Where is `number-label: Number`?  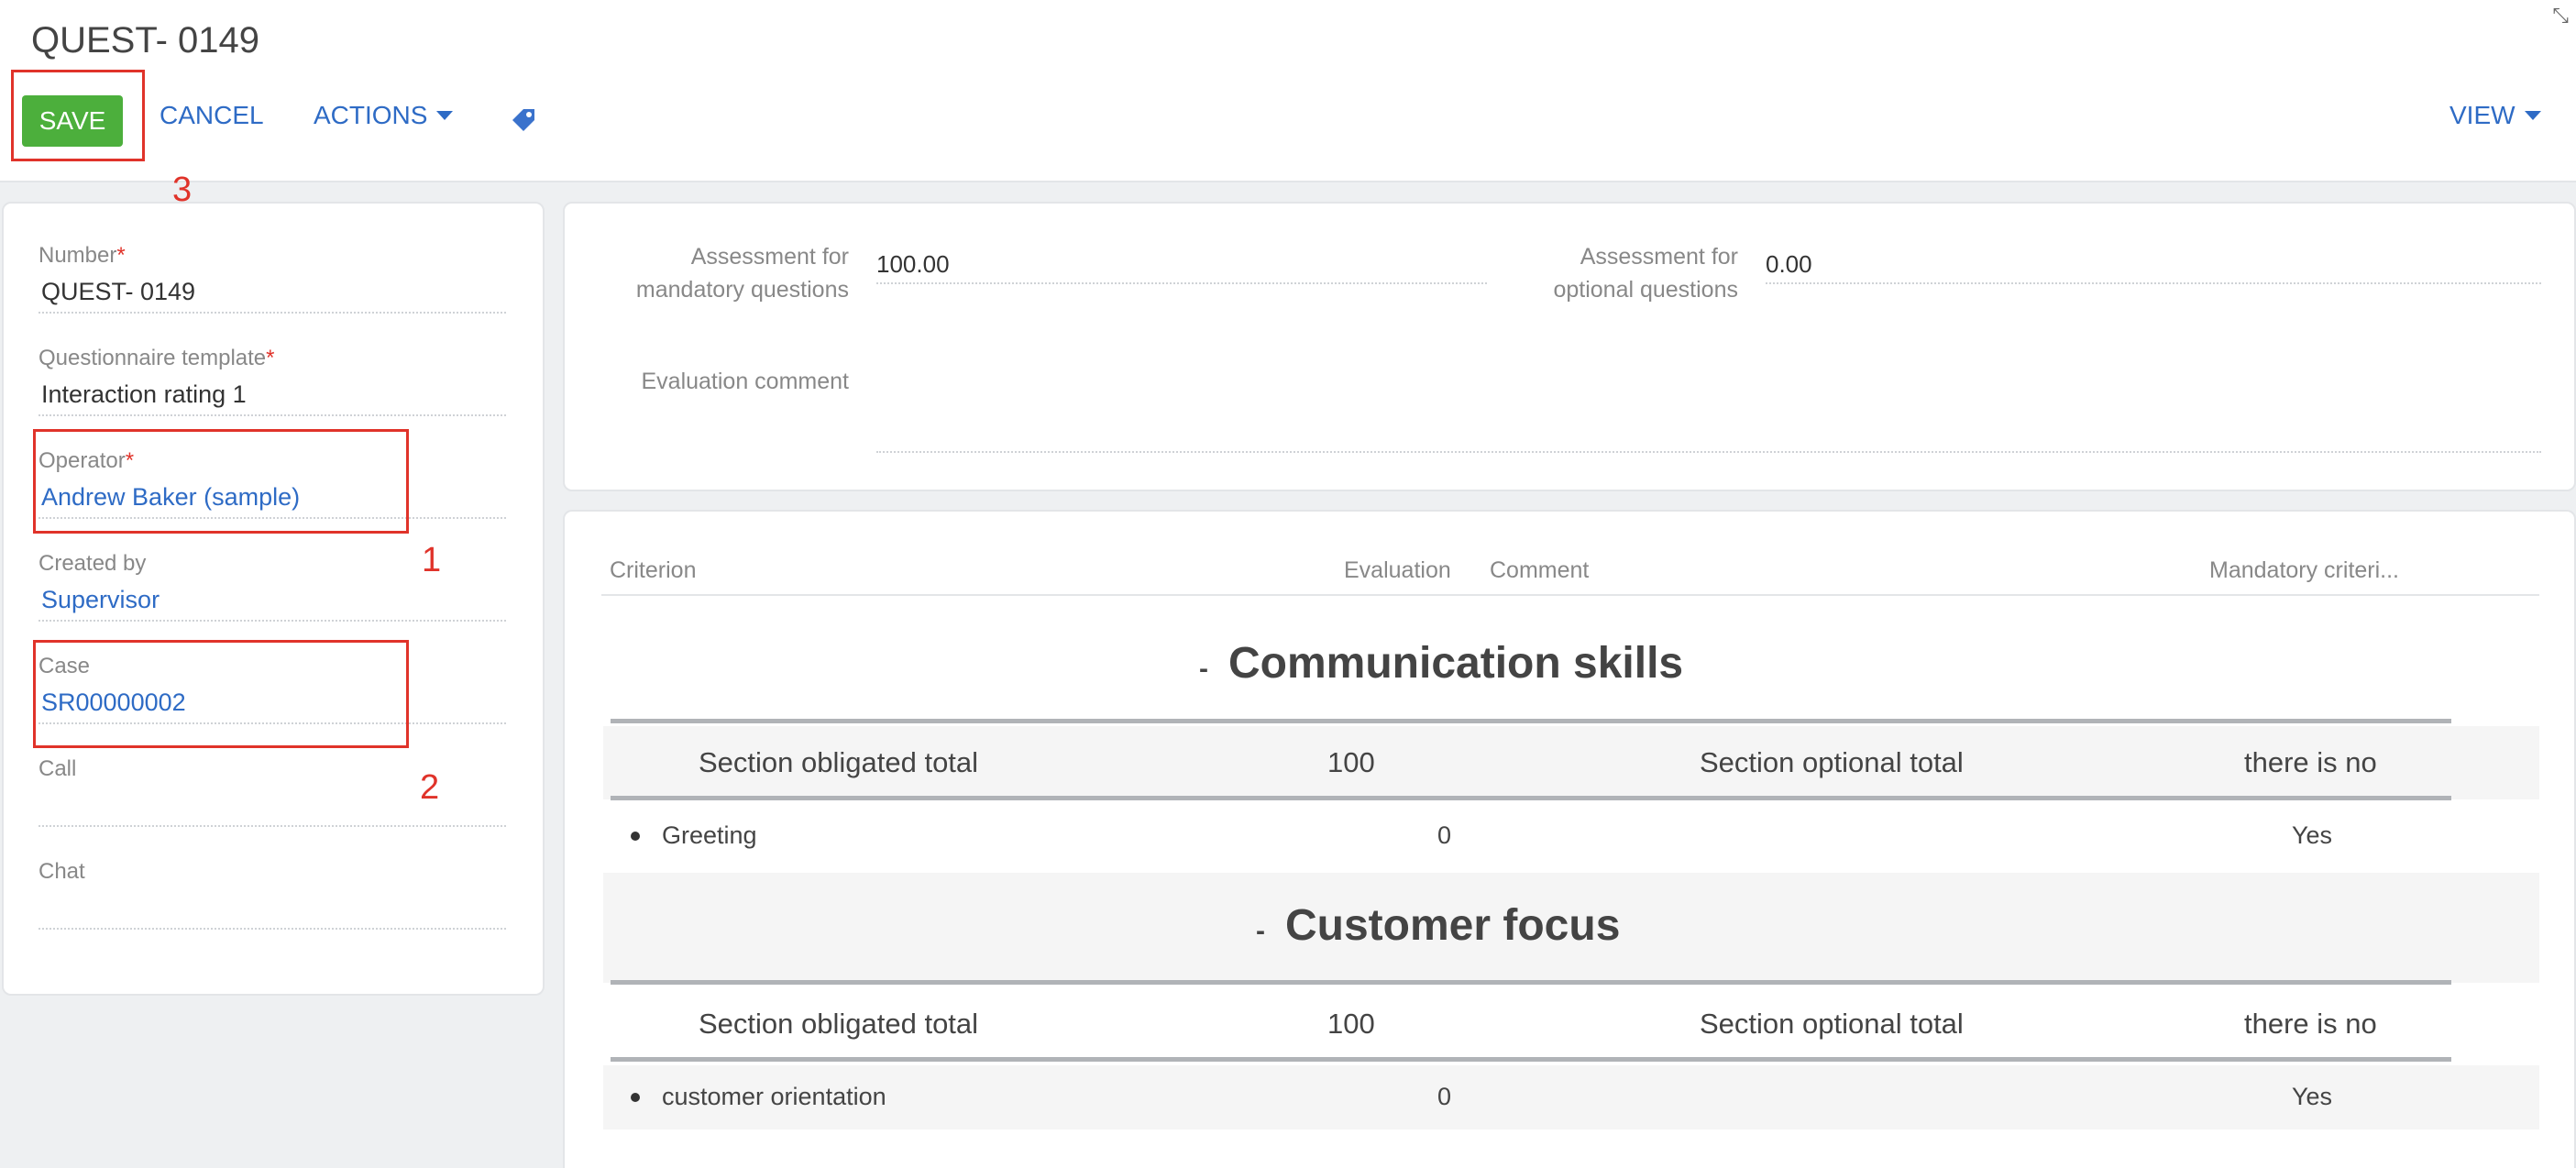 number-label: Number is located at coordinates (78, 255).